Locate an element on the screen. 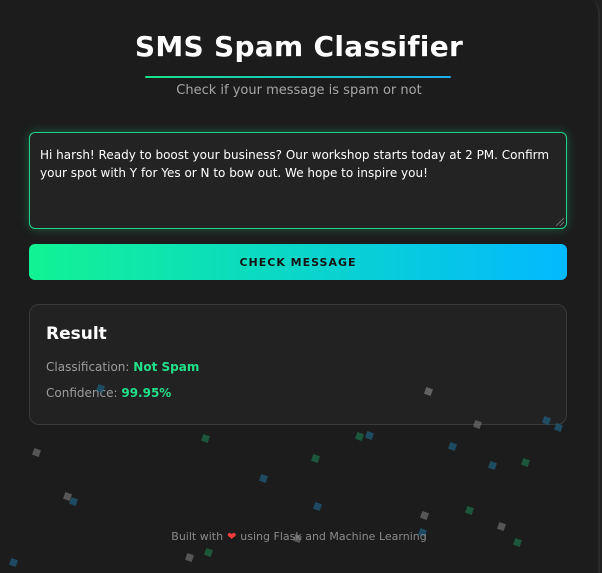  confidence-value: 99.95% is located at coordinates (146, 393).